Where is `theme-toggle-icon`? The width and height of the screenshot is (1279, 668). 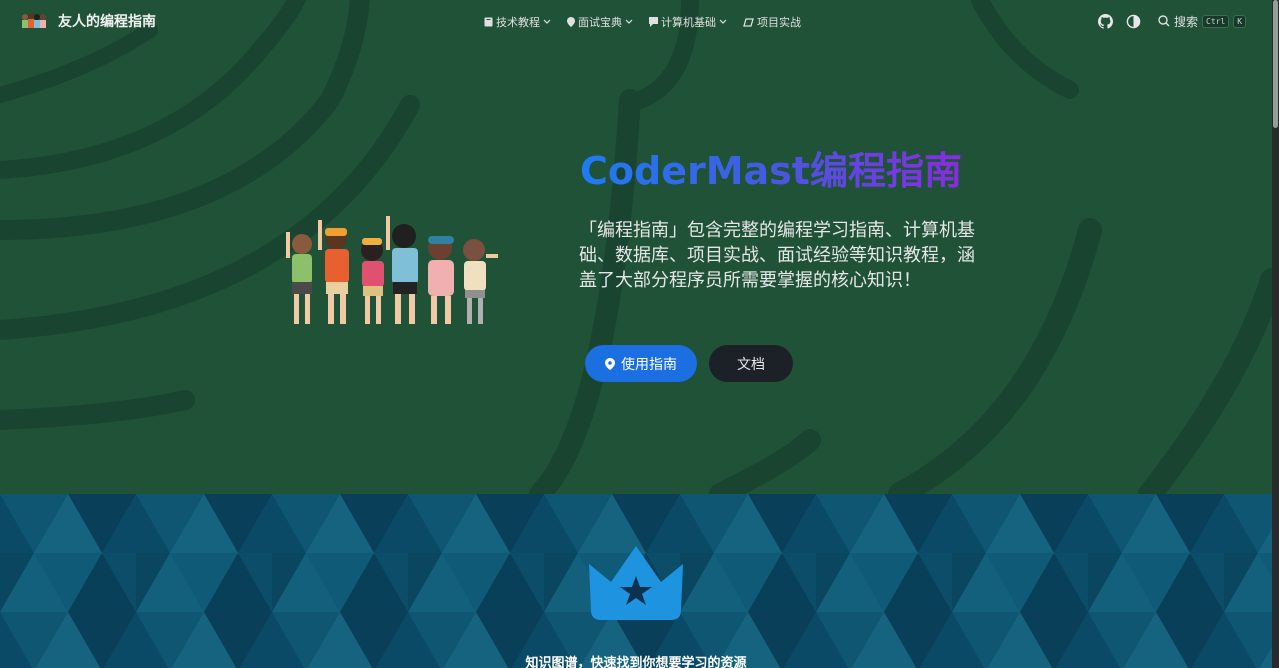 theme-toggle-icon is located at coordinates (1133, 21).